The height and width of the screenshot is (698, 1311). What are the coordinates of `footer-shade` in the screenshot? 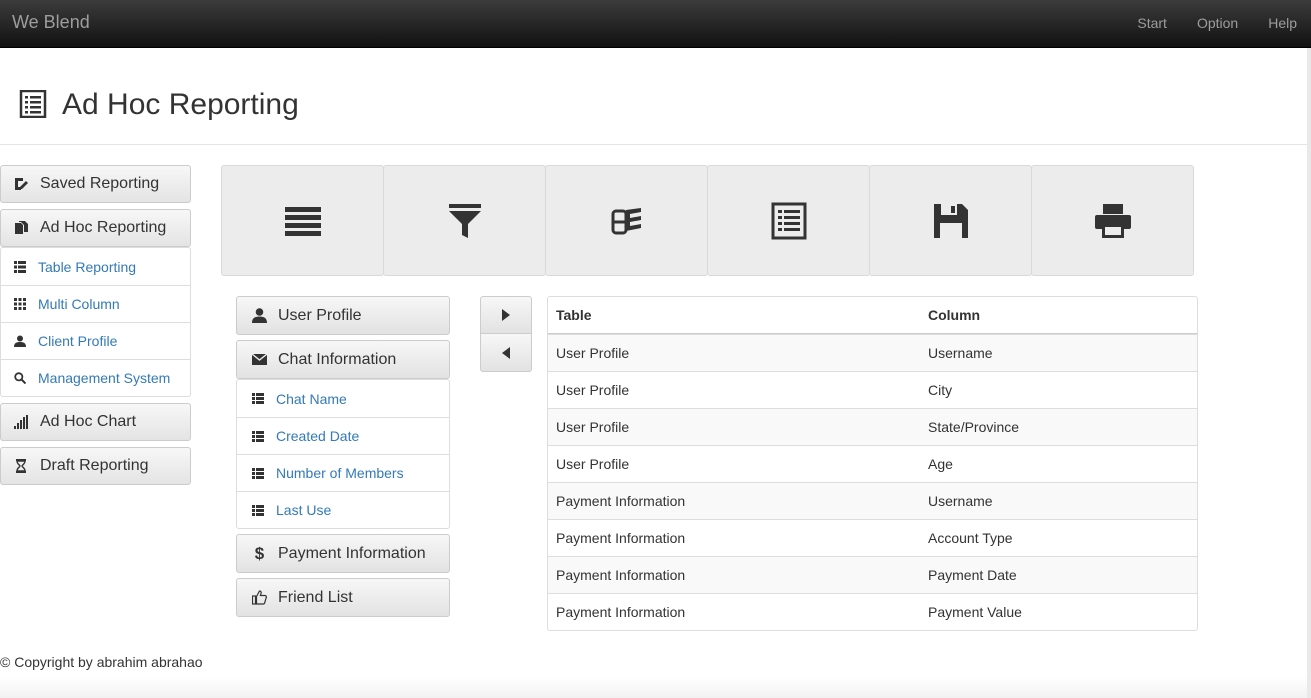 It's located at (655, 687).